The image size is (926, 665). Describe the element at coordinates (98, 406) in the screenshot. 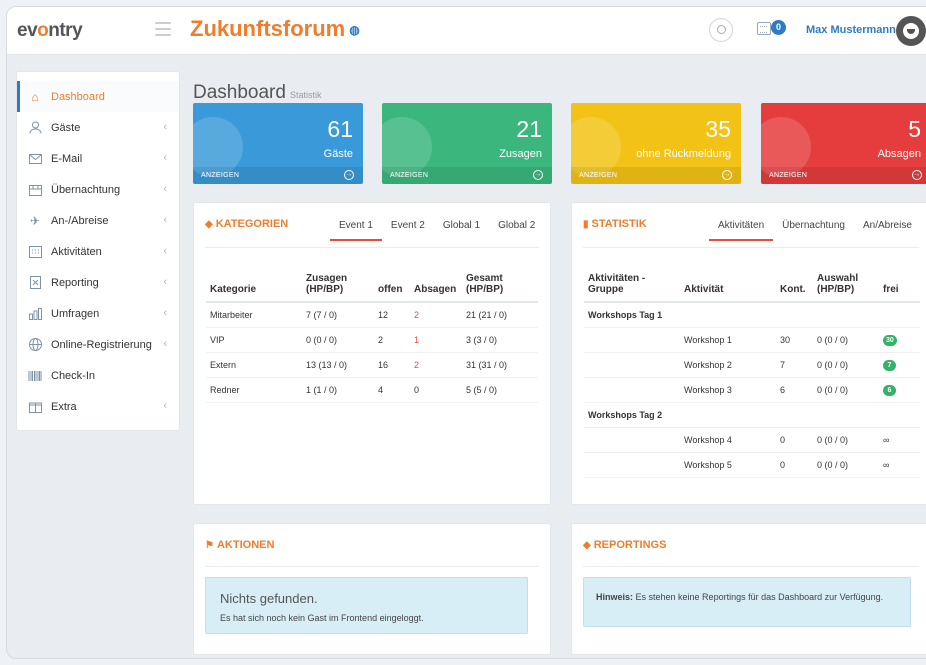

I see `sidebar-item-extra: Extra ‹` at that location.